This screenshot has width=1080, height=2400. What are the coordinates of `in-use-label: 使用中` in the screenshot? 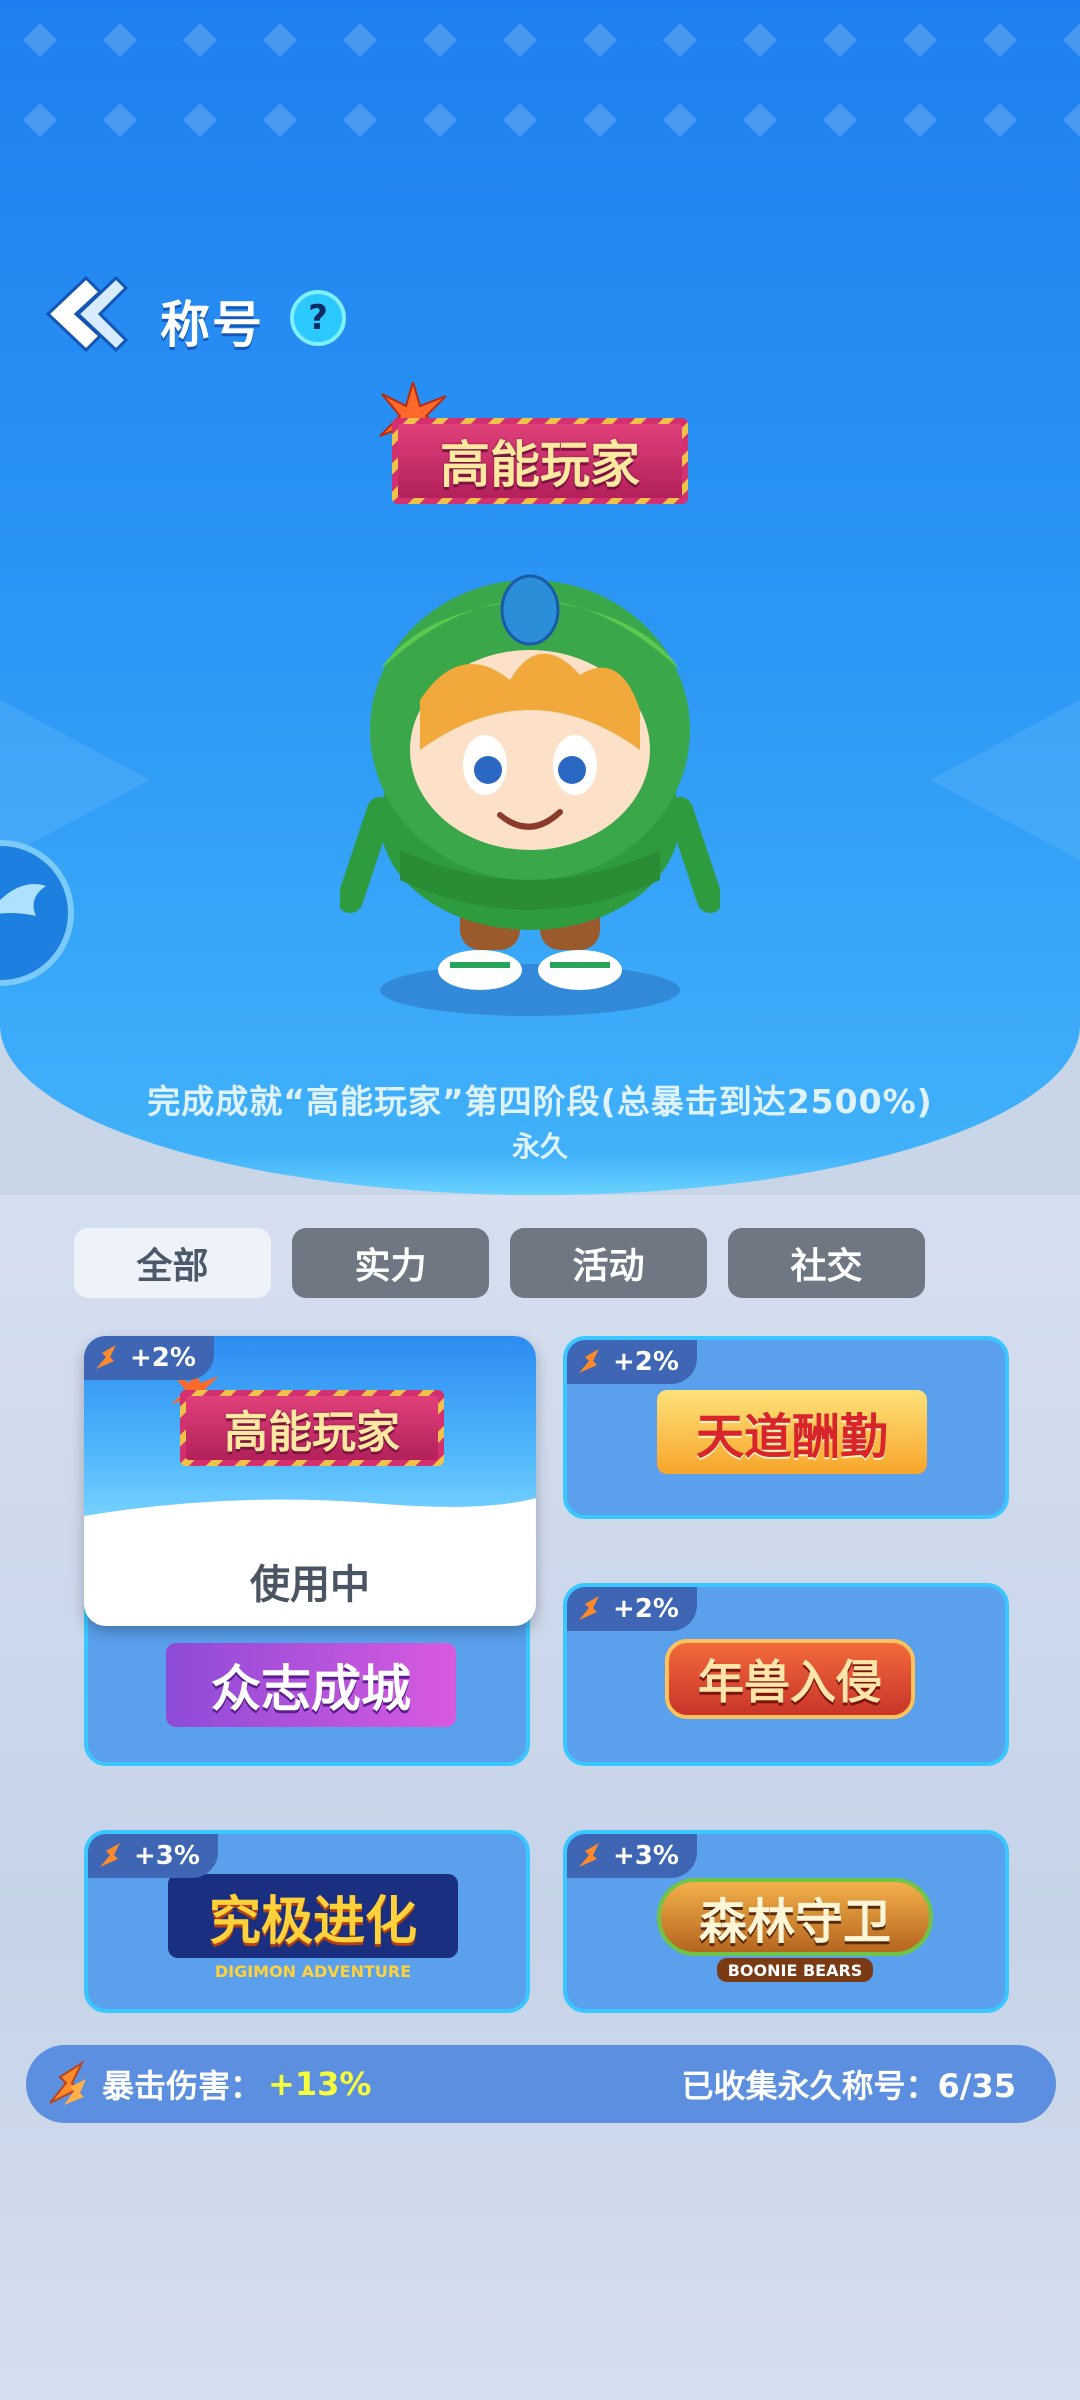 It's located at (310, 1585).